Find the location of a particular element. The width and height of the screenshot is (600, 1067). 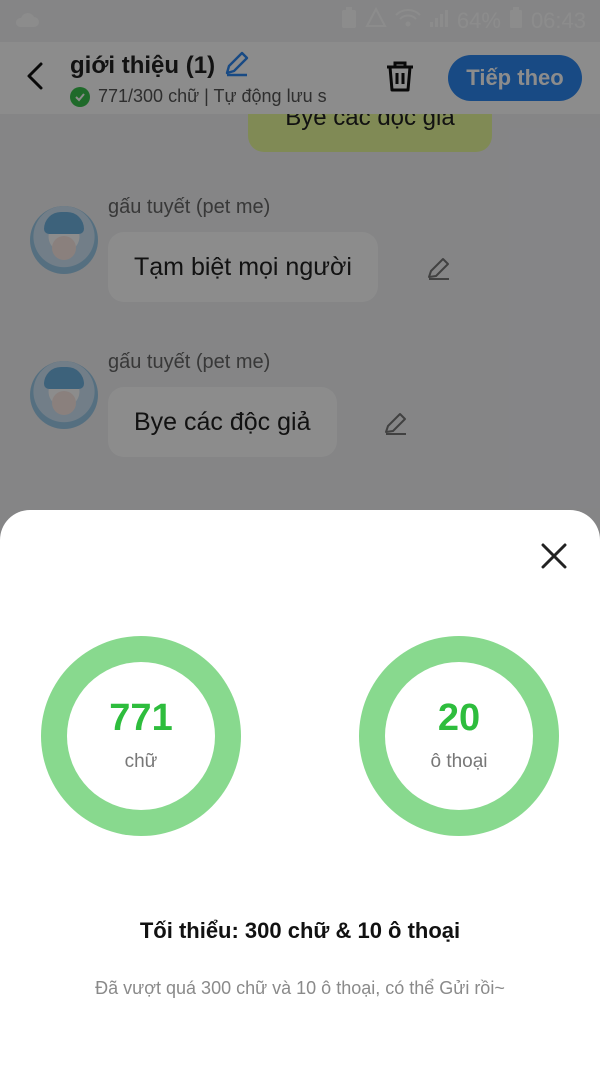

close-button is located at coordinates (554, 556).